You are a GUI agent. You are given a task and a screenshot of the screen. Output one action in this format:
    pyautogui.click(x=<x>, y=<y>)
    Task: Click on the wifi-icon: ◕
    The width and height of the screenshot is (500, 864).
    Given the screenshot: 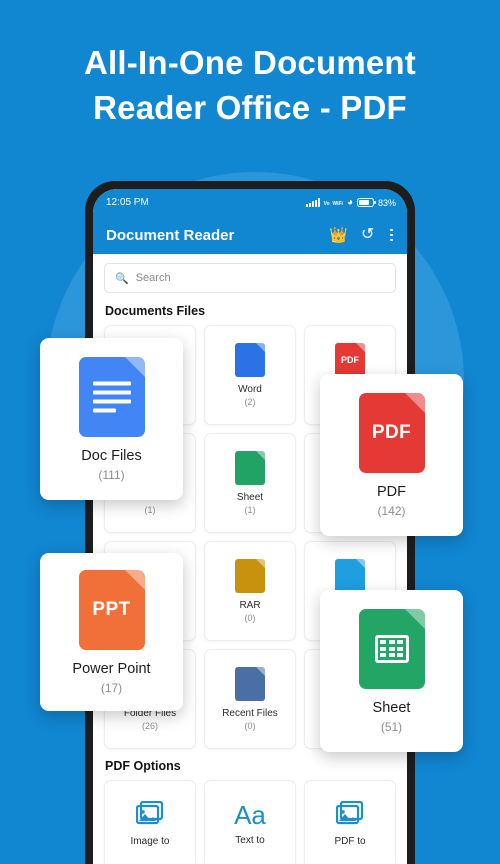 What is the action you would take?
    pyautogui.click(x=349, y=202)
    